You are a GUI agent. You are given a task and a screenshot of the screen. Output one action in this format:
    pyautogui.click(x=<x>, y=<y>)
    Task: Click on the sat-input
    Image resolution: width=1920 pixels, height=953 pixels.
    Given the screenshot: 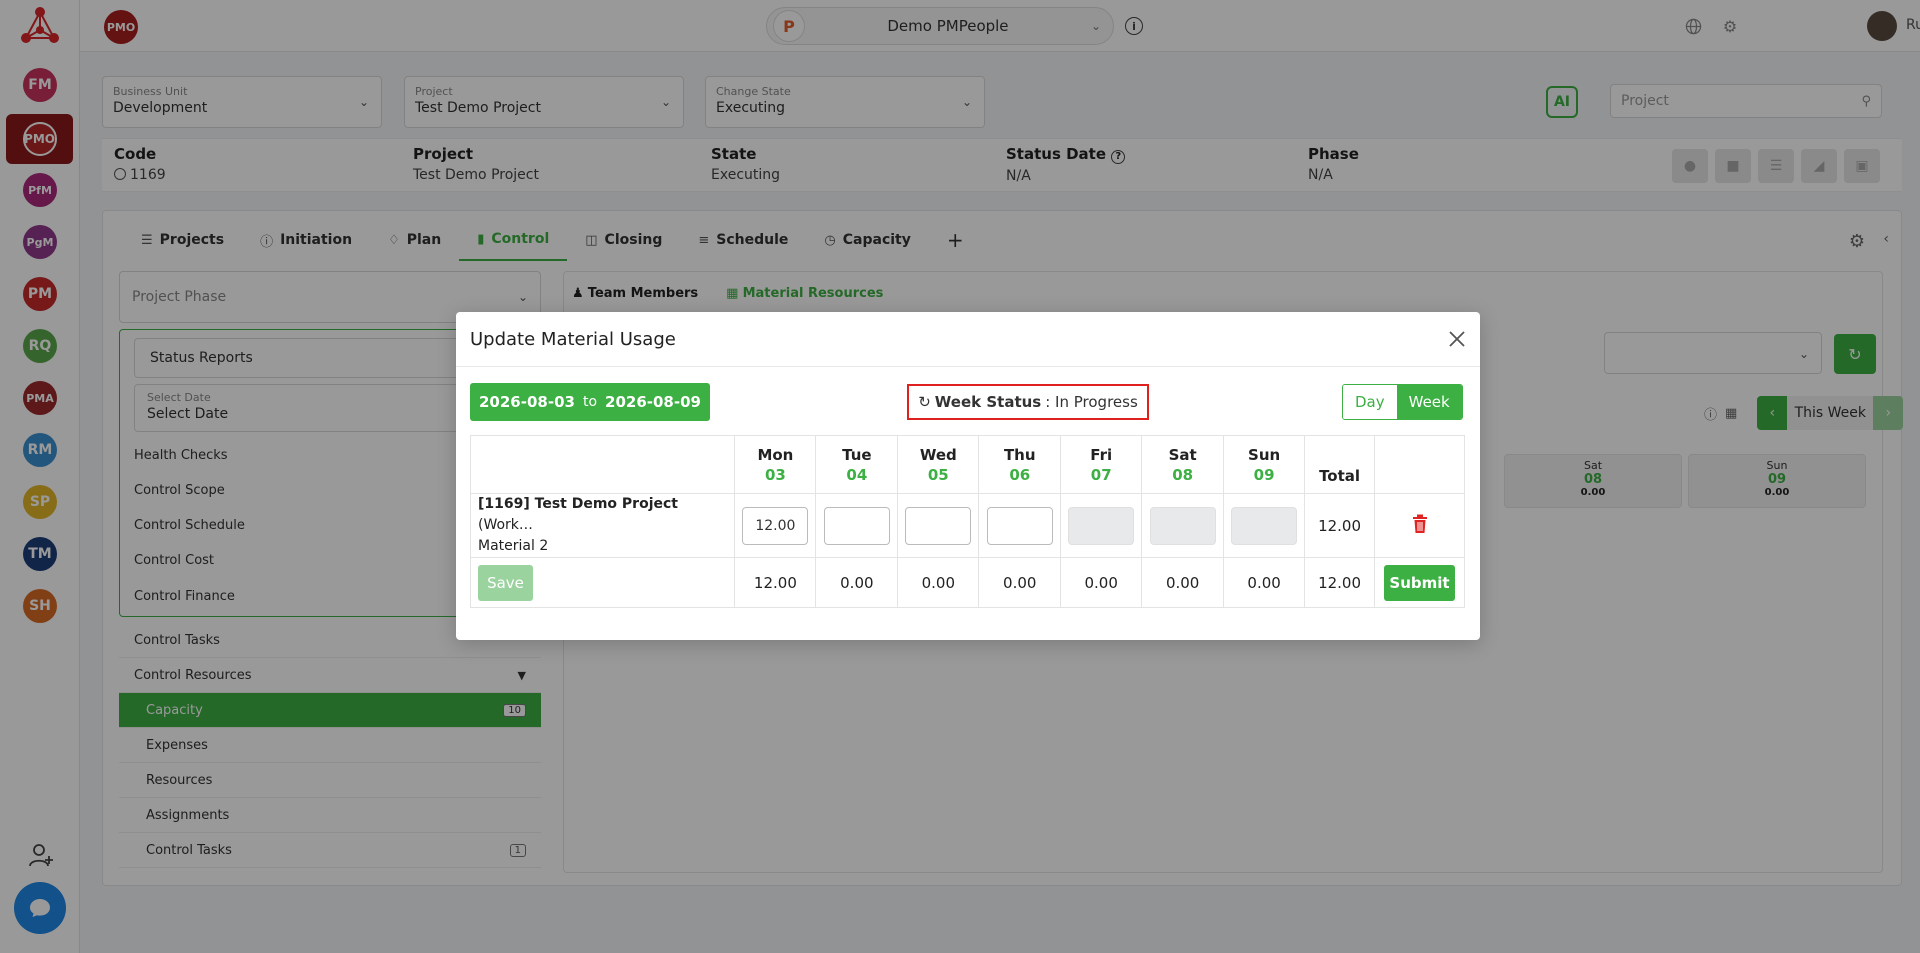 What is the action you would take?
    pyautogui.click(x=1182, y=525)
    